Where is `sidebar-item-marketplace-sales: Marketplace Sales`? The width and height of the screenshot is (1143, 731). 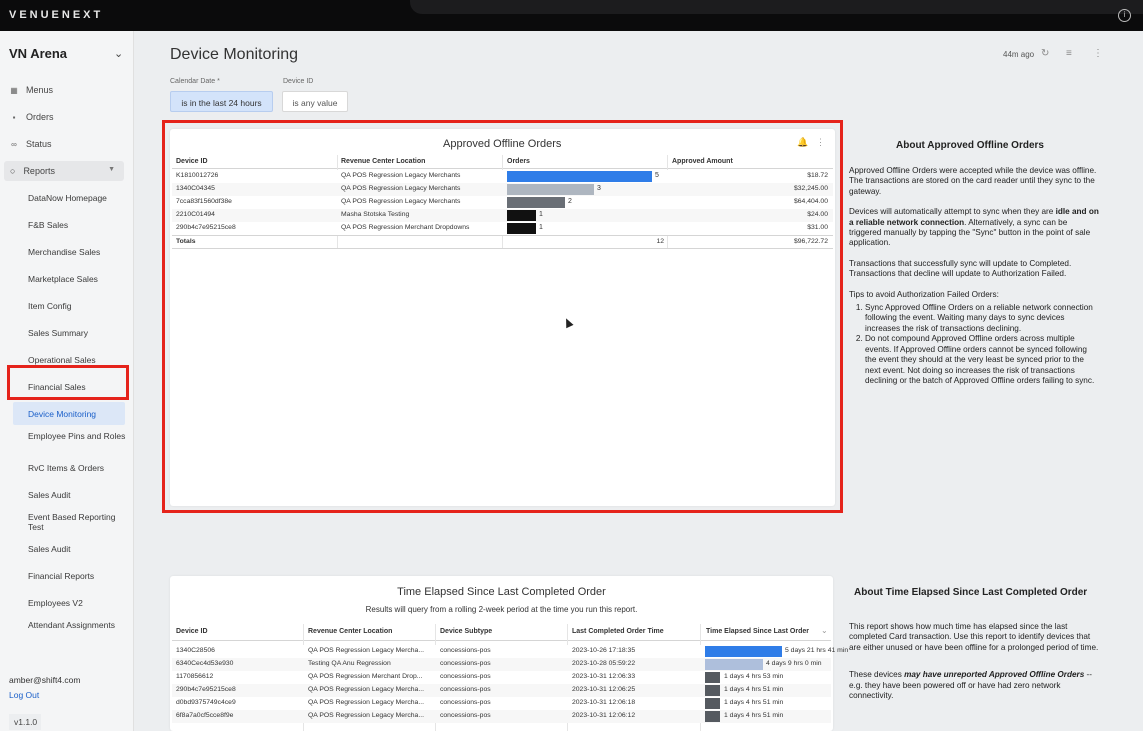
sidebar-item-marketplace-sales: Marketplace Sales is located at coordinates (78, 279).